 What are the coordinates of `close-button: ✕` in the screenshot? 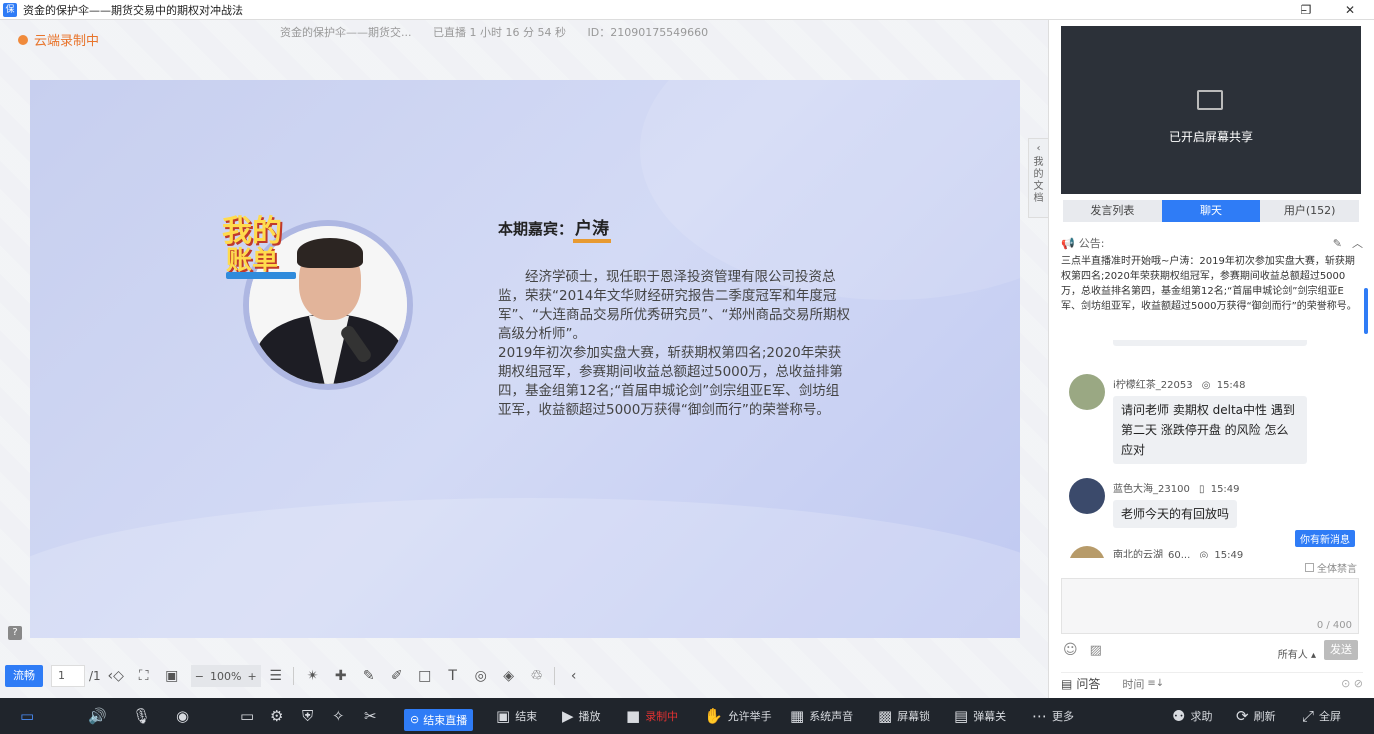 It's located at (1350, 10).